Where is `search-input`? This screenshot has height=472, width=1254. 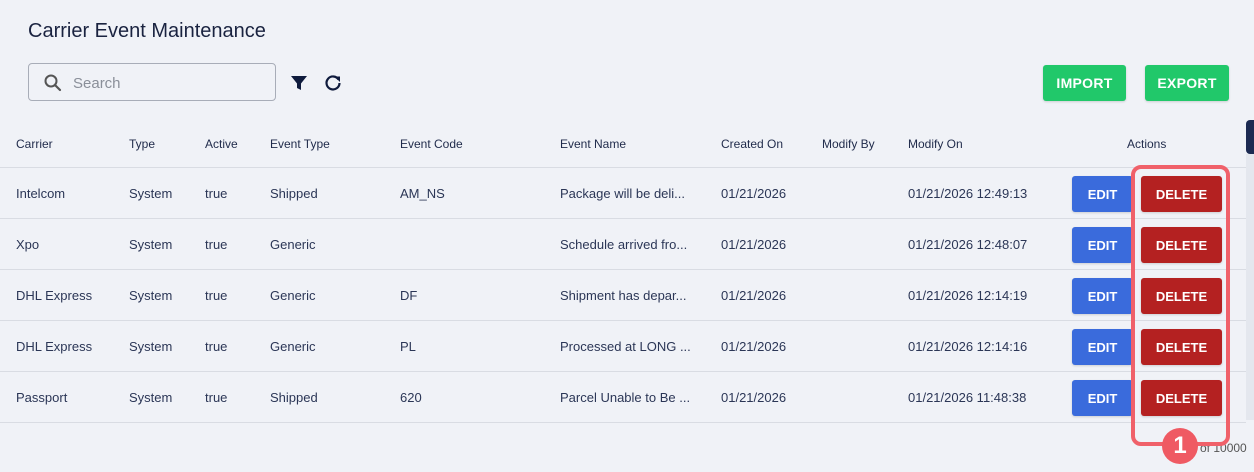 search-input is located at coordinates (168, 83).